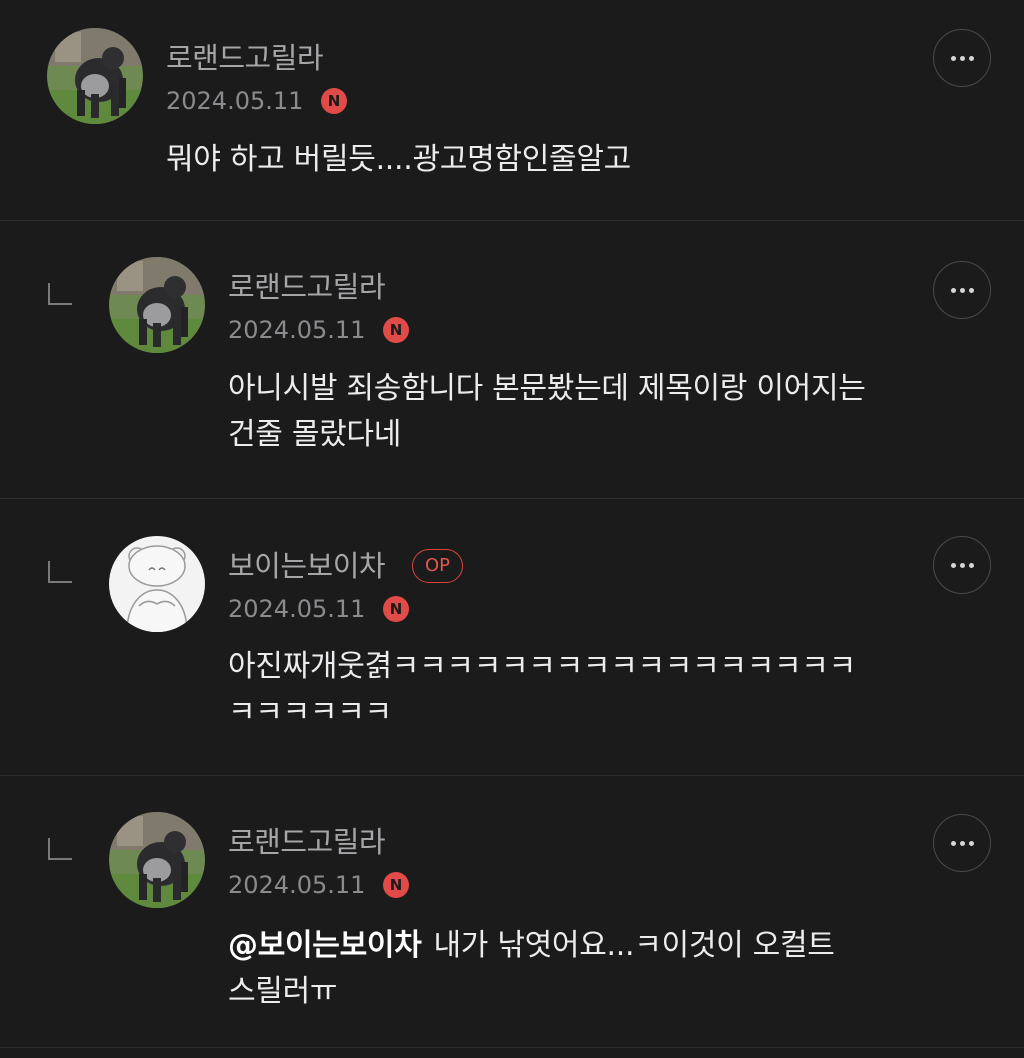  Describe the element at coordinates (598, 969) in the screenshot. I see `comment-body: @보이는보이차 내가 낚엿어요...ㅋ이것이 오컬트 스릴러ㅠ` at that location.